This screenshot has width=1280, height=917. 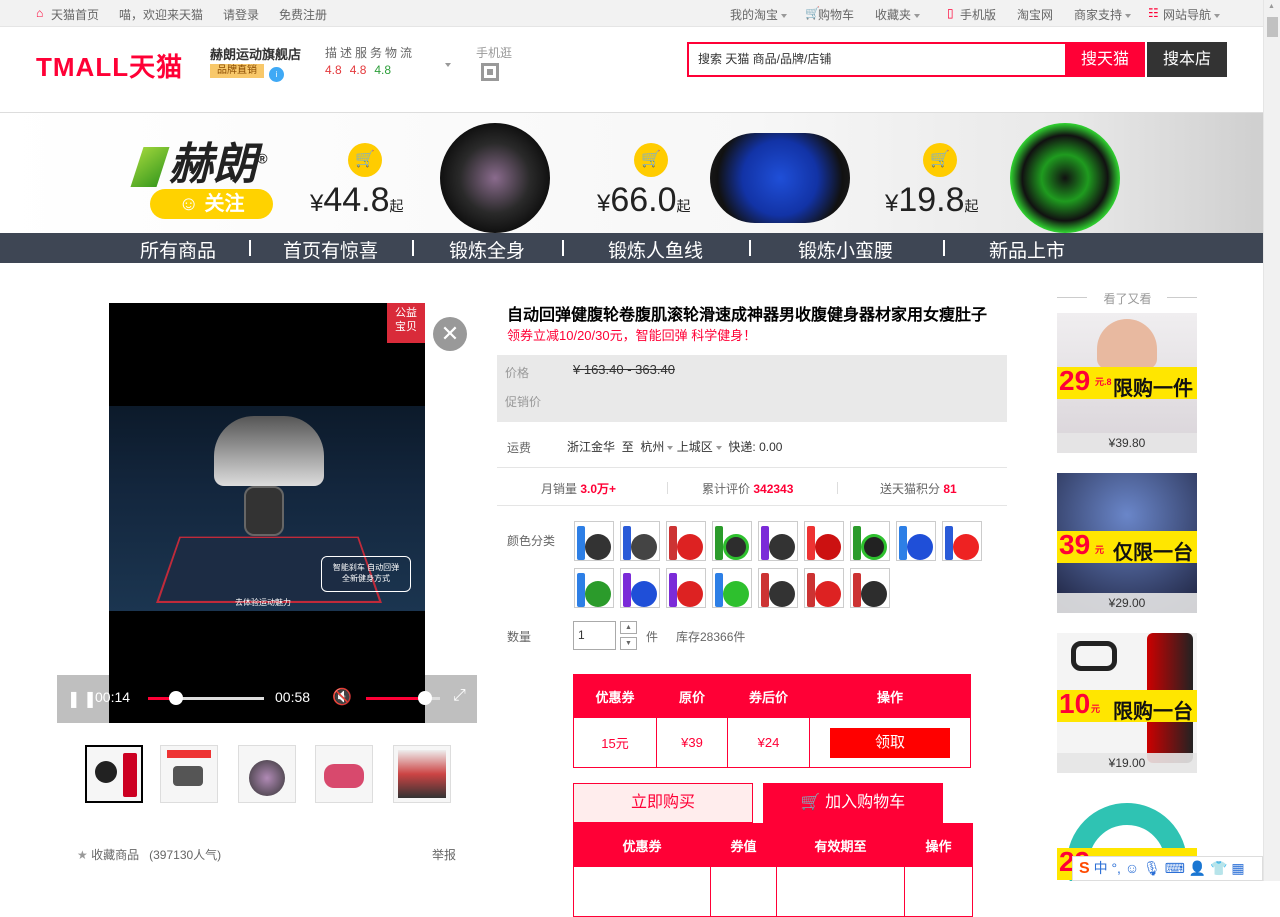 I want to click on points-label: 送天猫积分, so click(x=910, y=489).